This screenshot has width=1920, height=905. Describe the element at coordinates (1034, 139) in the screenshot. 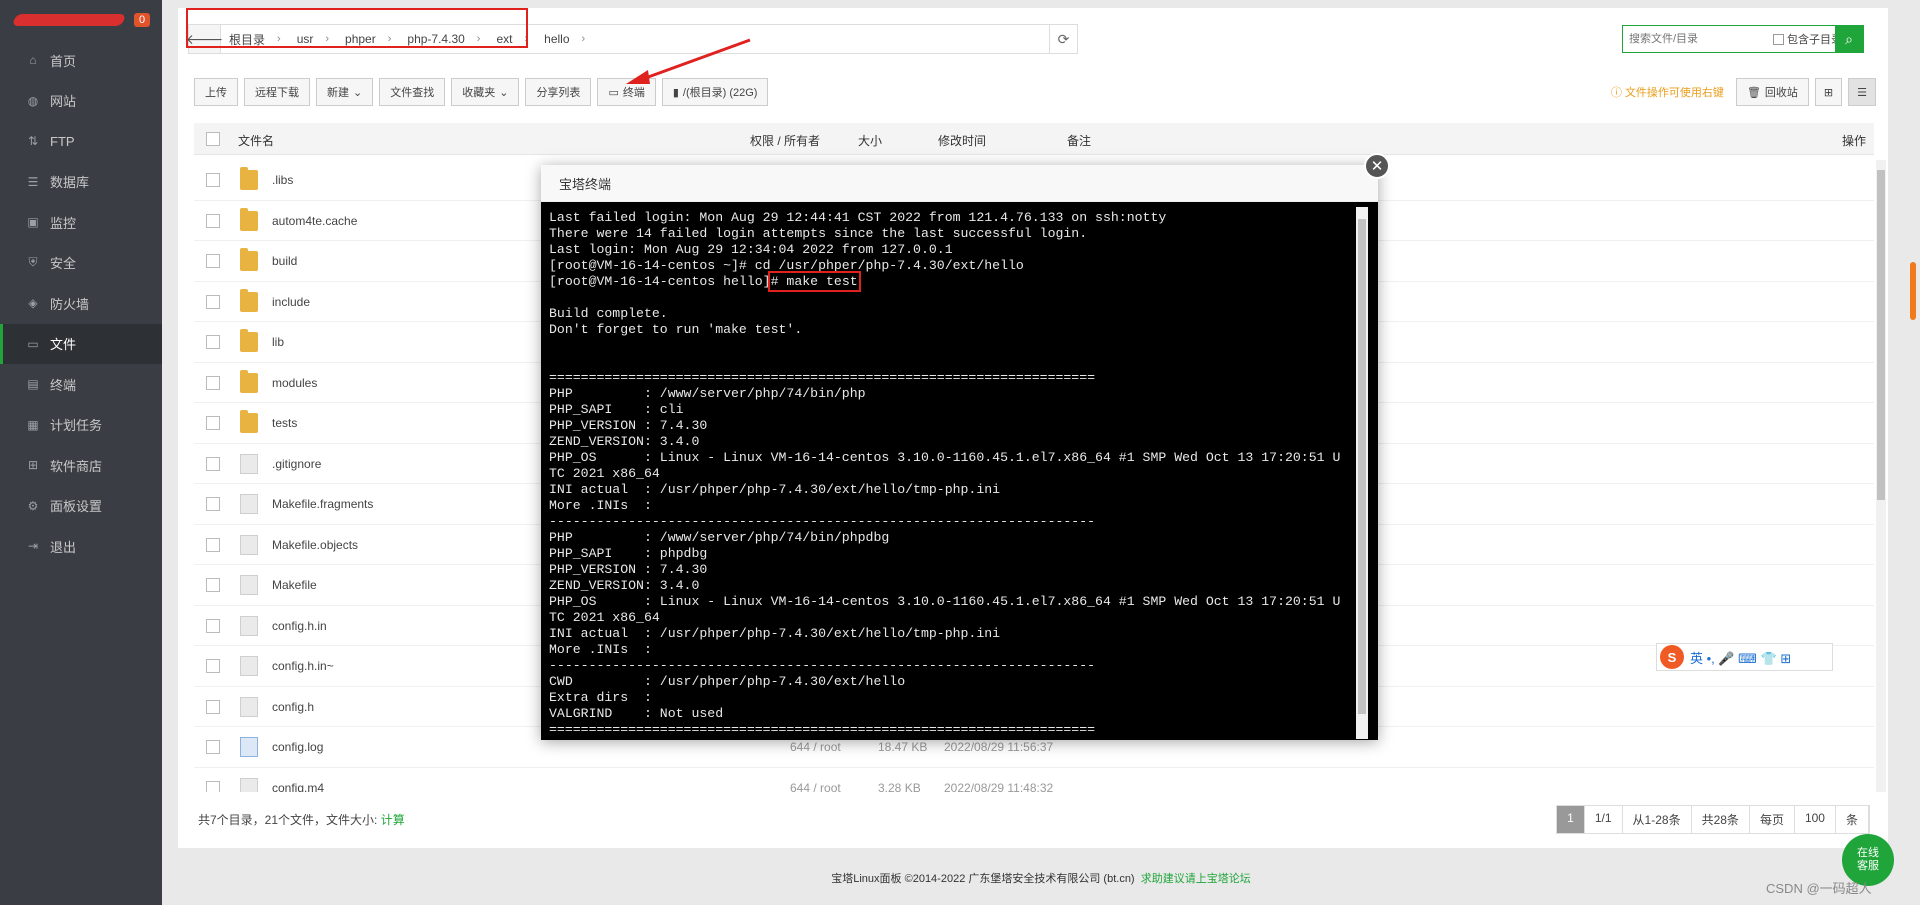

I see `table-header: 文件名 权限 / 所有者 大小 修改时间 备注 操作` at that location.